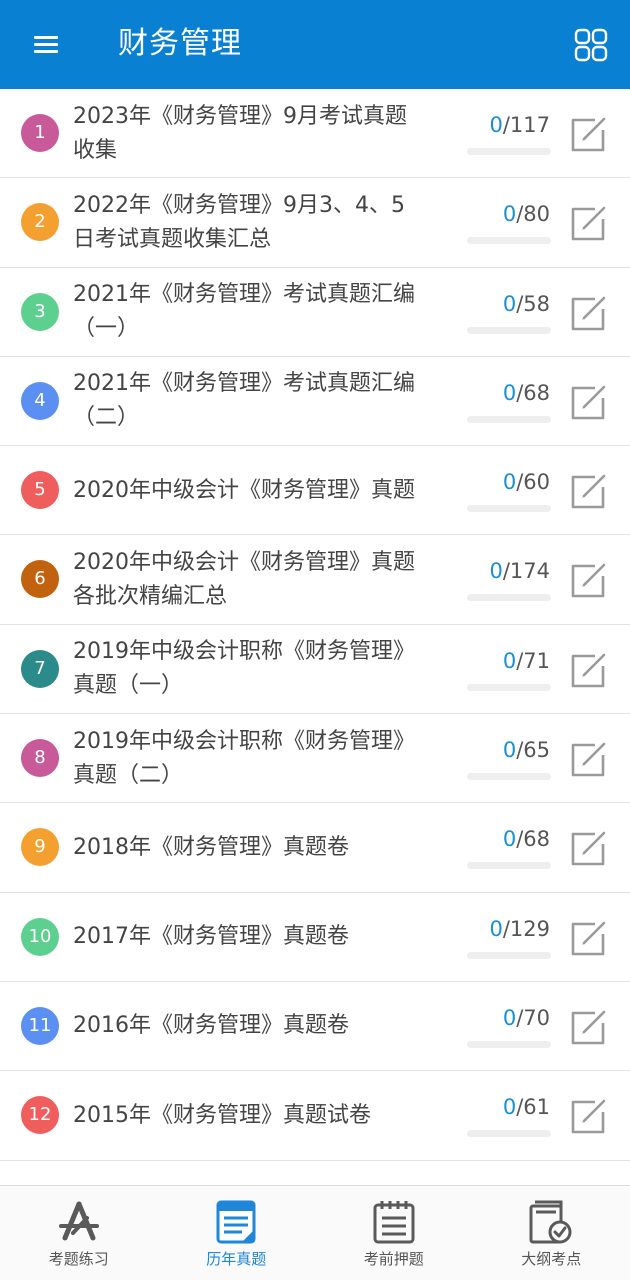 This screenshot has height=1280, width=630. Describe the element at coordinates (315, 759) in the screenshot. I see `list-item: 8 2019年中级会计职称《财务管理》 真题（二） 0/65` at that location.